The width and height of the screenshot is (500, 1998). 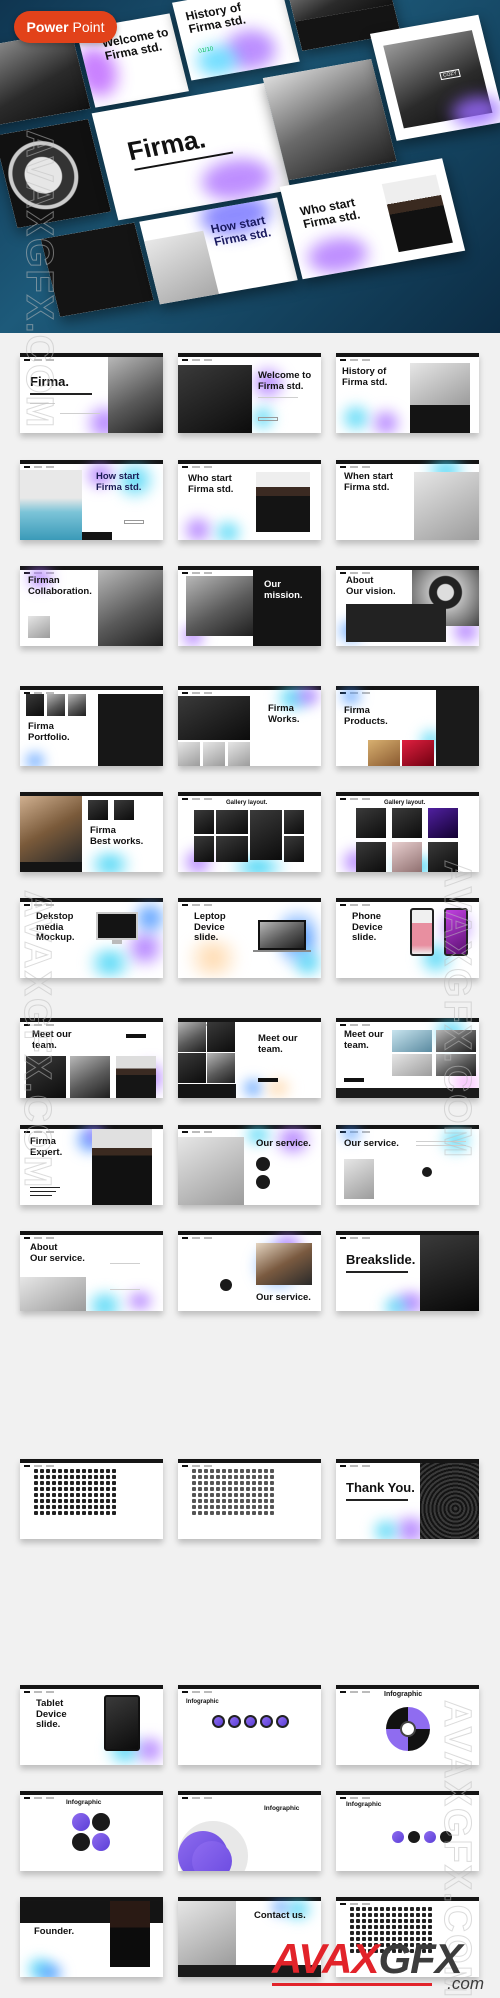 I want to click on infographic-step-icon, so click(x=266, y=1721).